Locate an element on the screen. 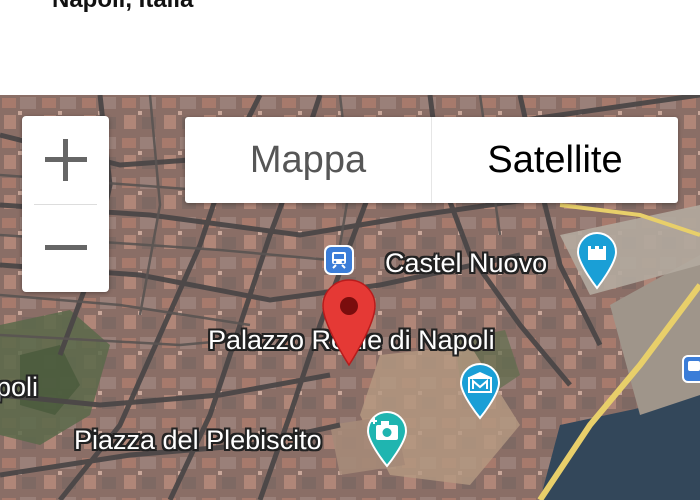 The width and height of the screenshot is (700, 500). place-label-partial-left: poli is located at coordinates (19, 387).